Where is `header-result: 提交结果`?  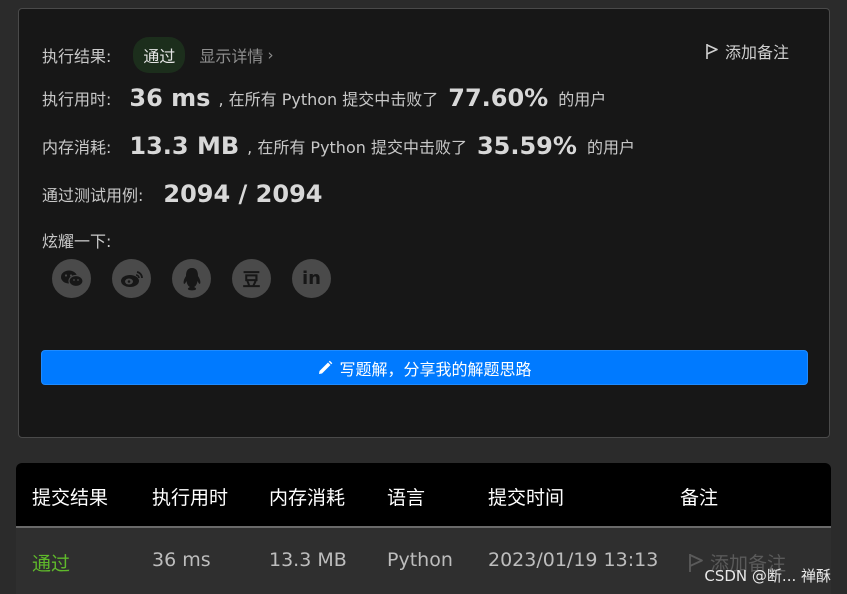 header-result: 提交结果 is located at coordinates (70, 496).